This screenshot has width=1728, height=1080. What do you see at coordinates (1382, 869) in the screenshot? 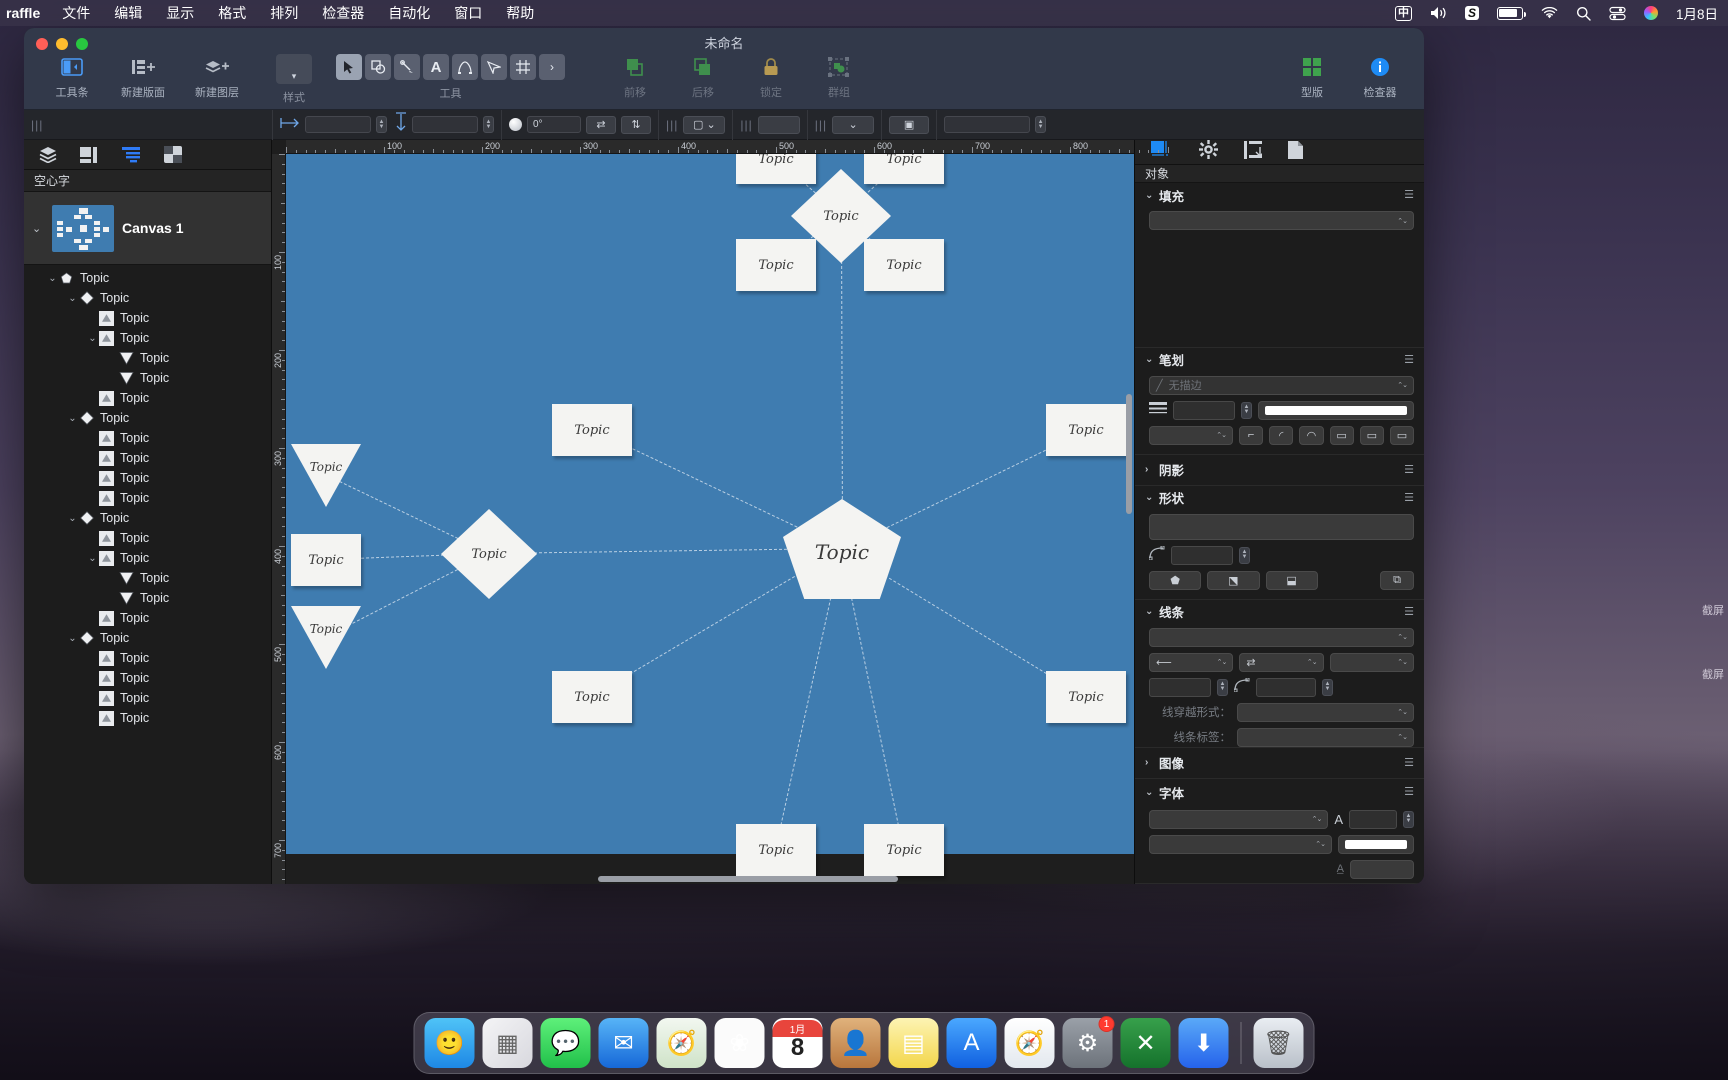
I see `font-kerning-input` at bounding box center [1382, 869].